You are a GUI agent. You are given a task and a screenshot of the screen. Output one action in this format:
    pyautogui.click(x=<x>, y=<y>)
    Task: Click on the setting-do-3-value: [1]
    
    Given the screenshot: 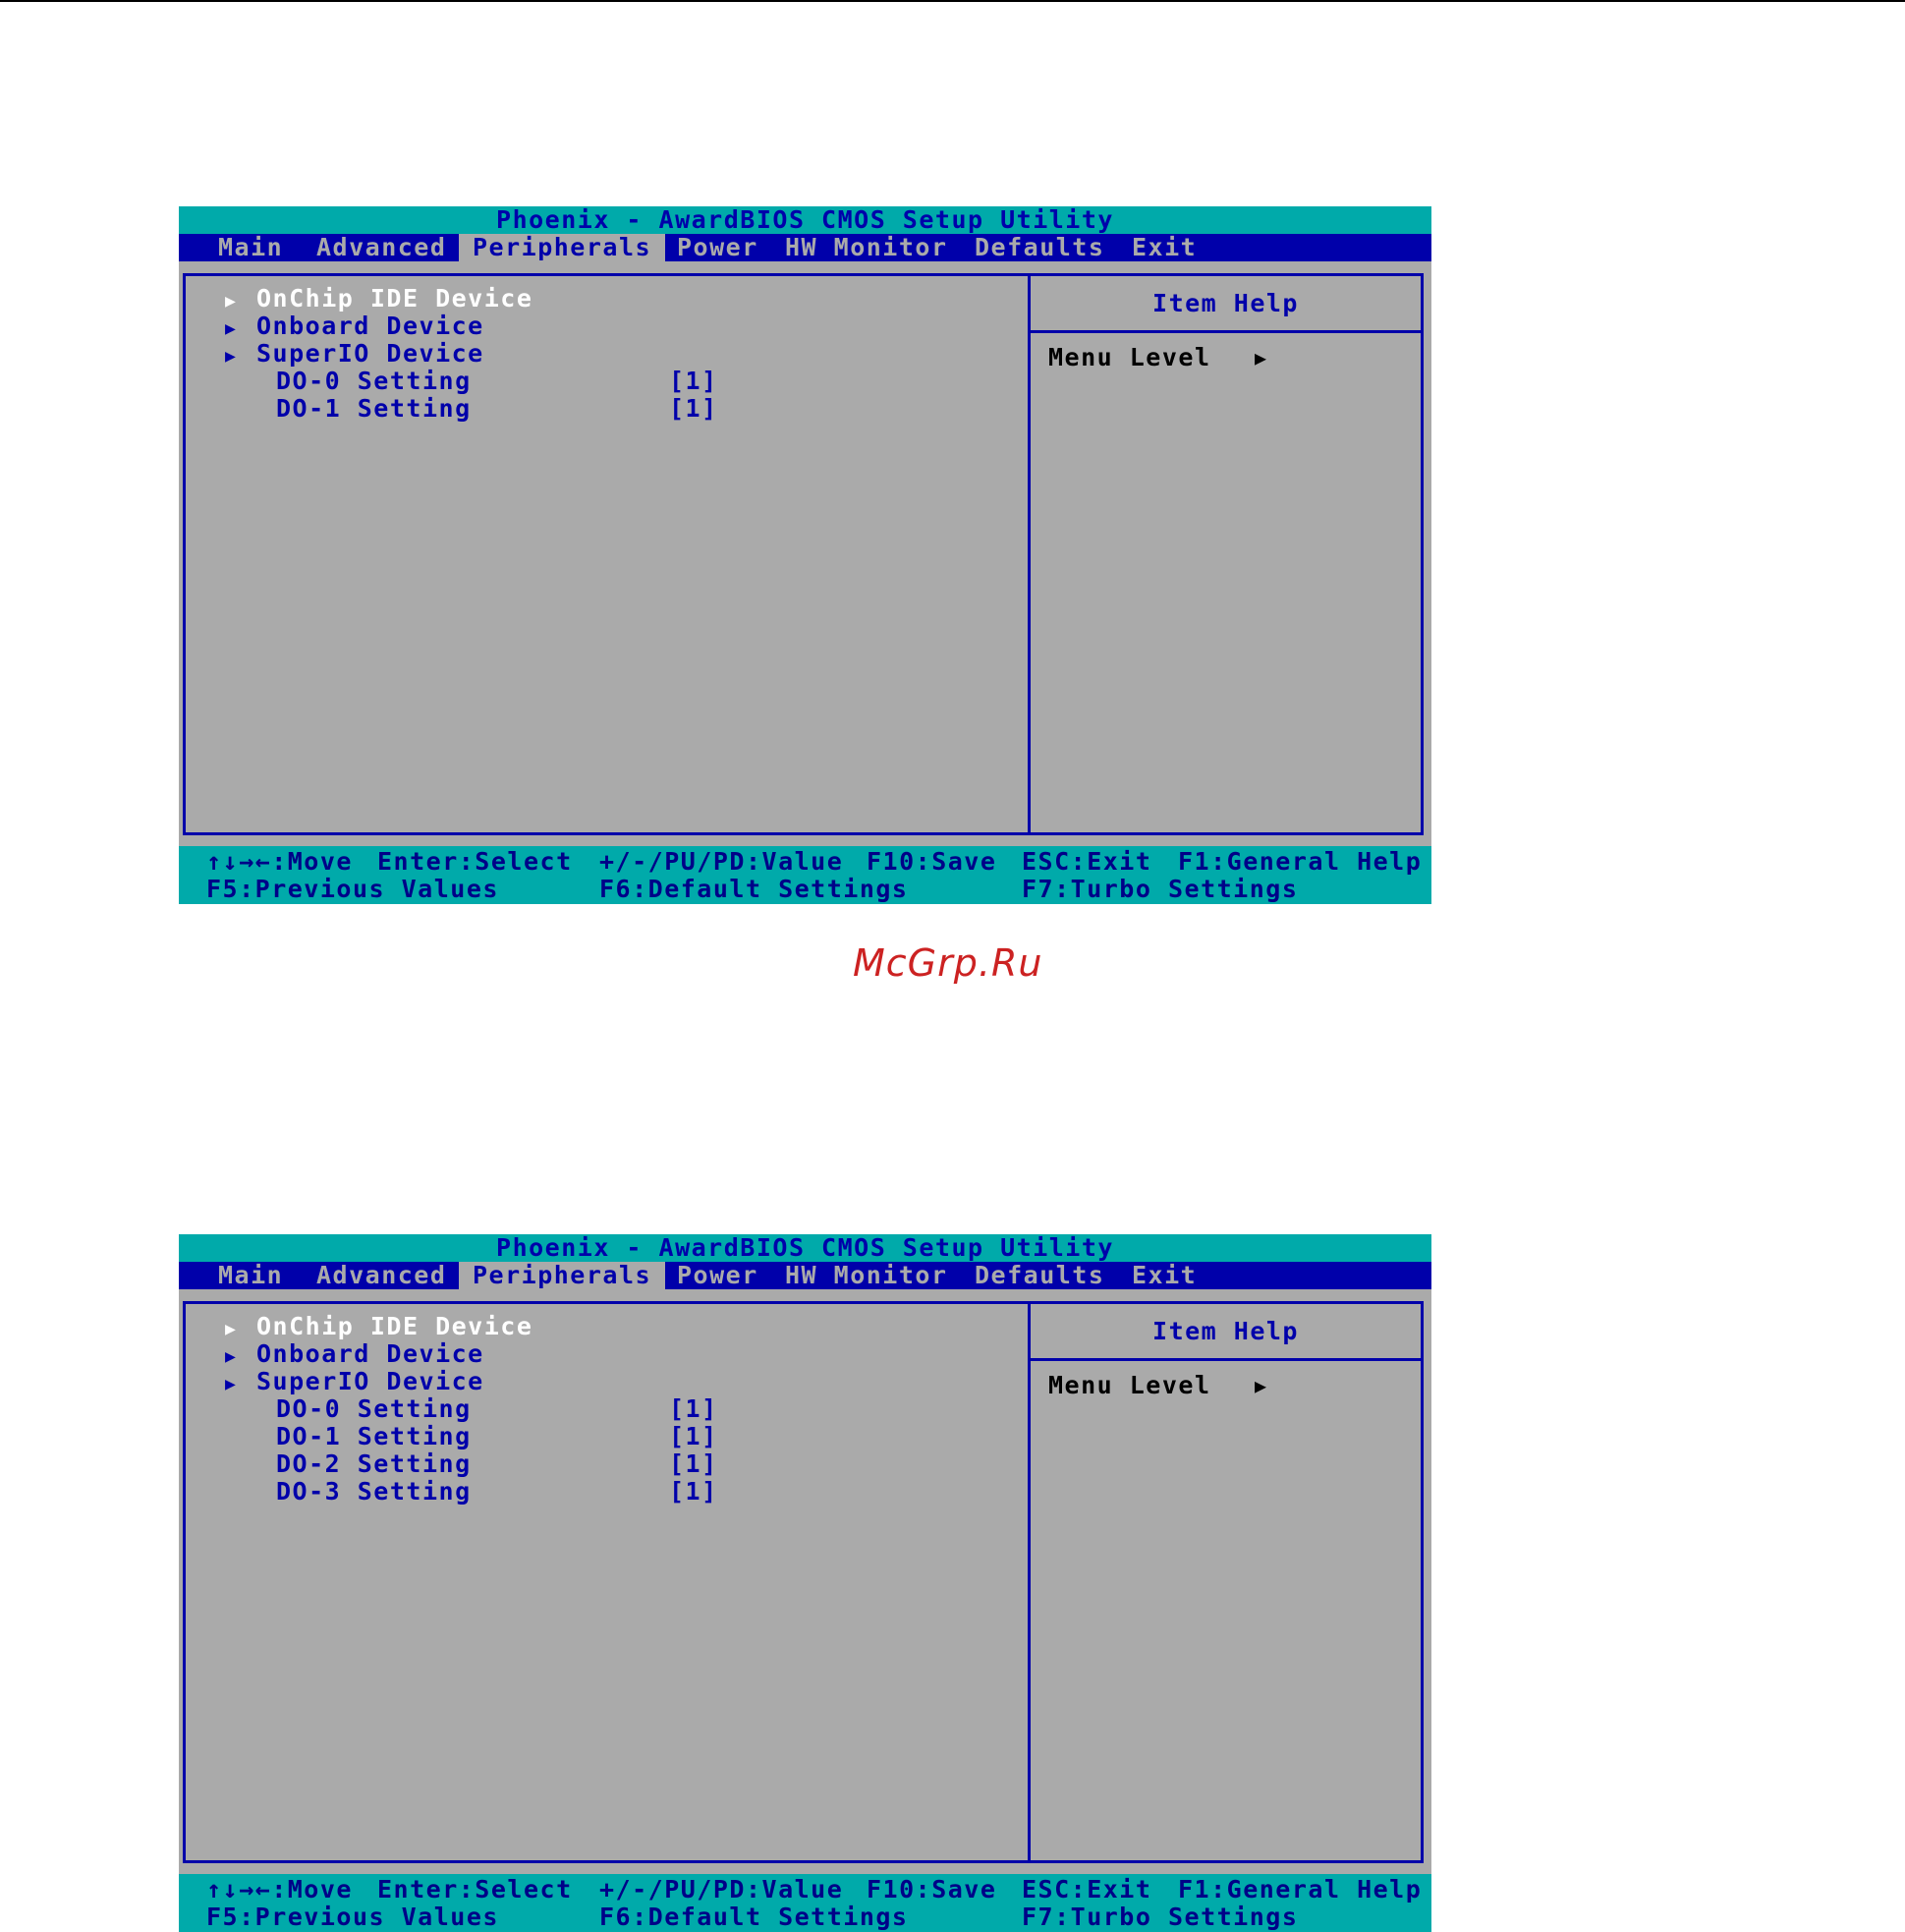 What is the action you would take?
    pyautogui.click(x=693, y=1492)
    